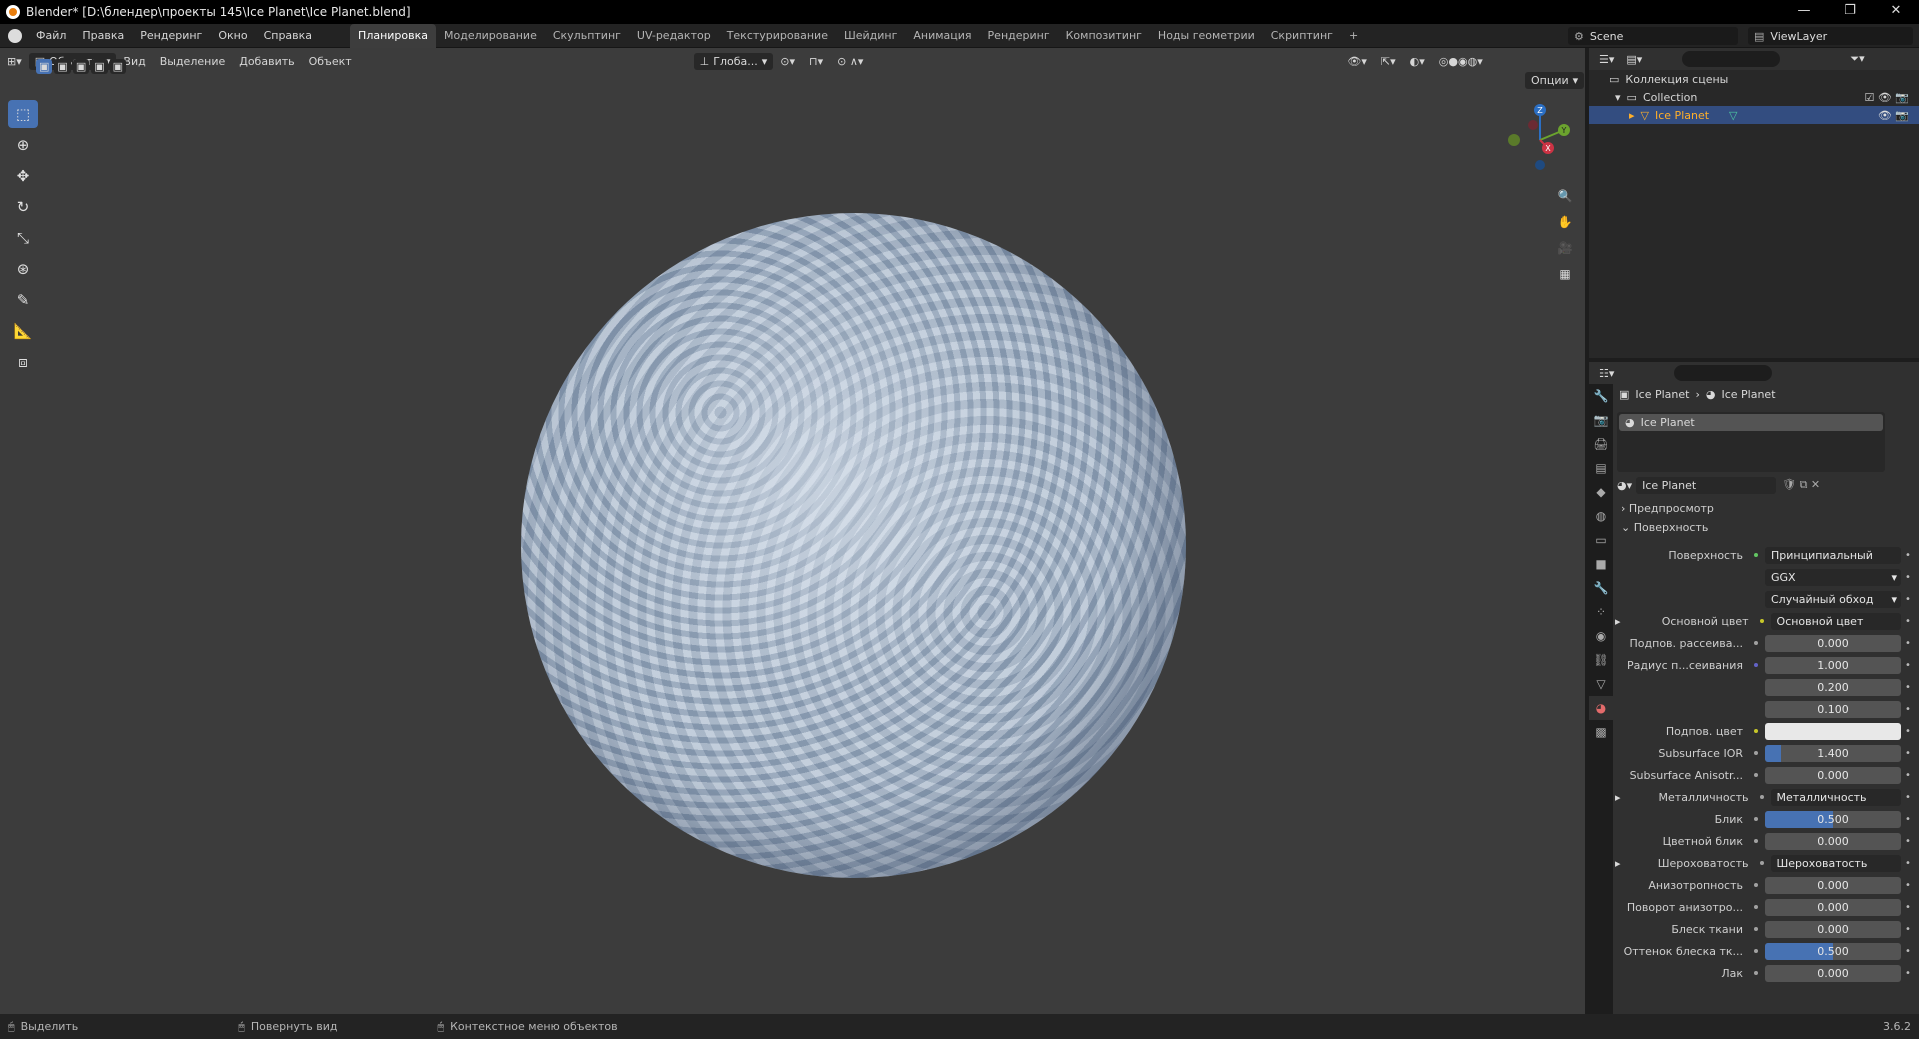  I want to click on select-intersect-icon: ▣, so click(118, 66).